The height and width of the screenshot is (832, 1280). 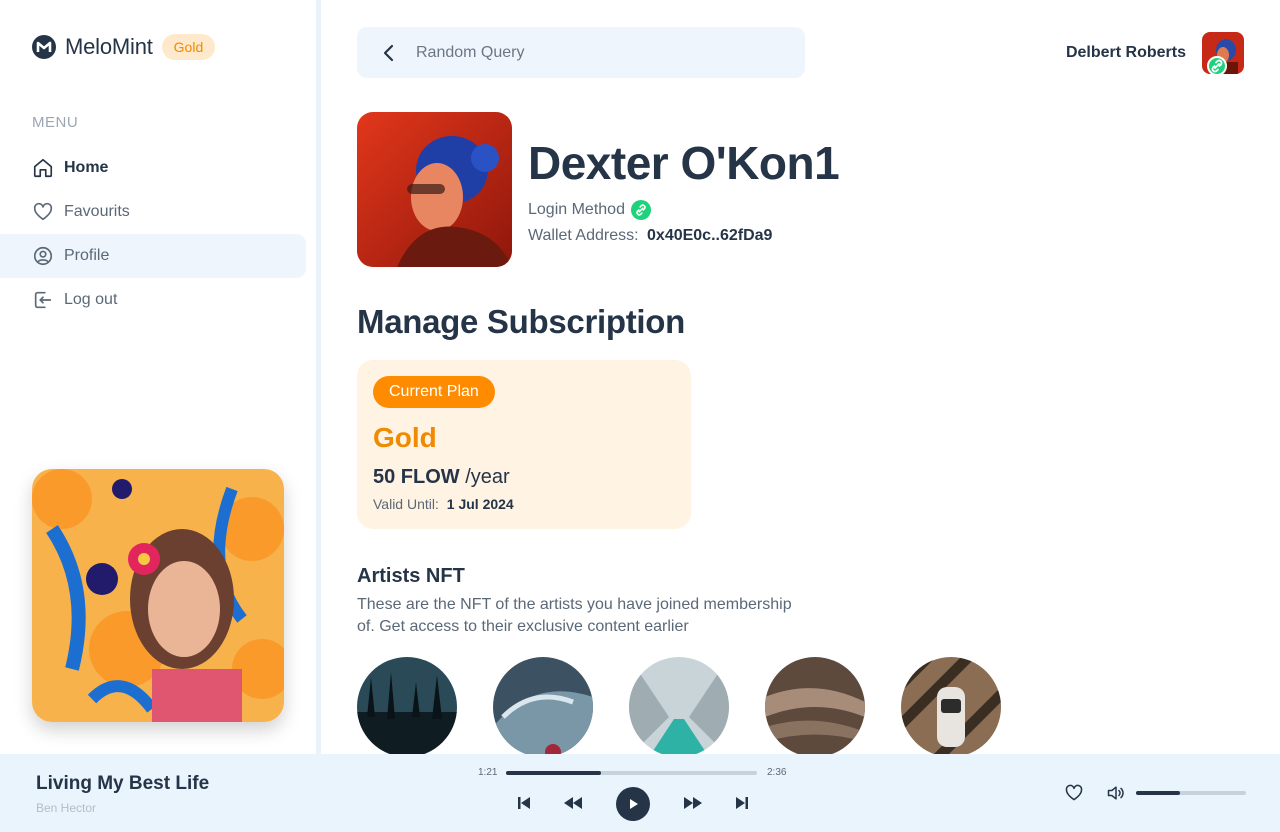 I want to click on plan-price: 50 FLOW /year, so click(x=441, y=477).